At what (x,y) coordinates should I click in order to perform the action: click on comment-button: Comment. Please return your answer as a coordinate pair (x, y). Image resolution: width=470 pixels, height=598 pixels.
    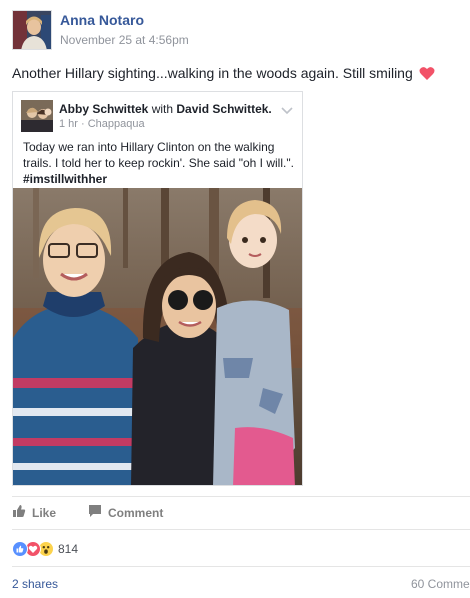
    Looking at the image, I should click on (125, 512).